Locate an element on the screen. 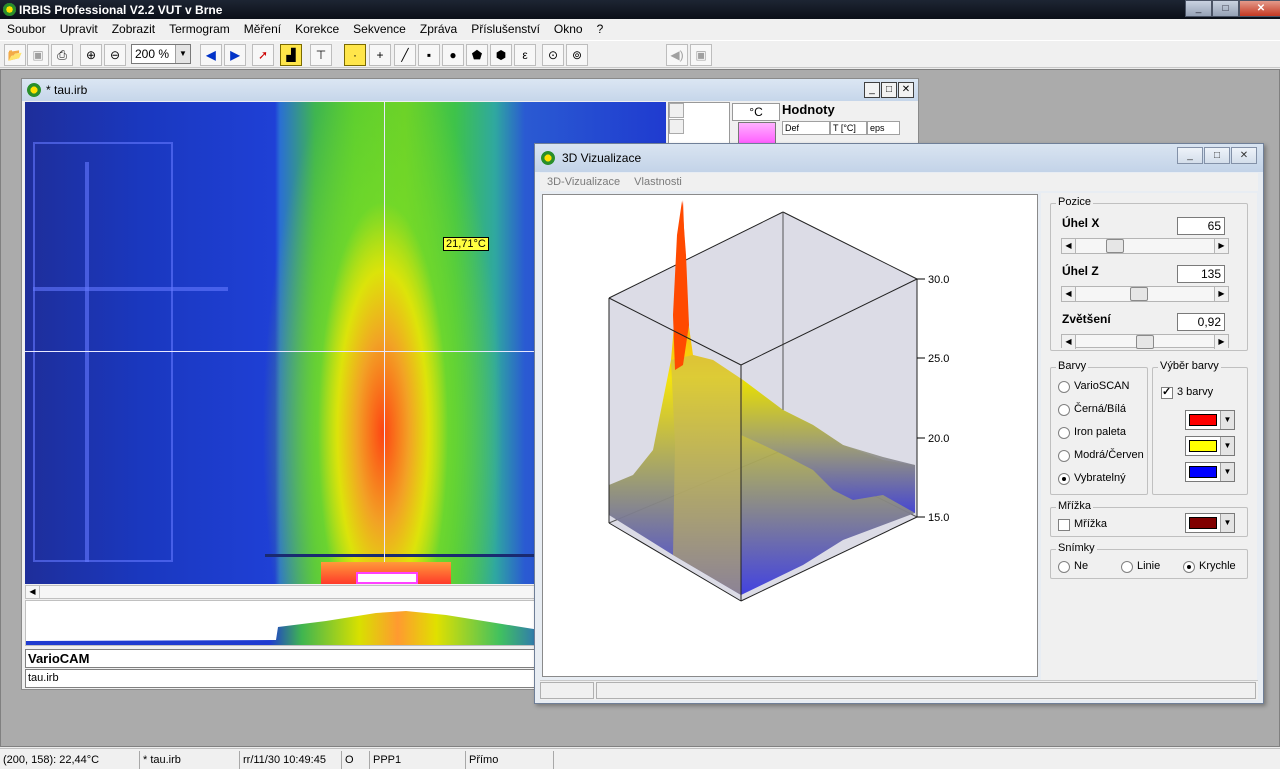  radio-snimky-1: Linie is located at coordinates (1140, 566).